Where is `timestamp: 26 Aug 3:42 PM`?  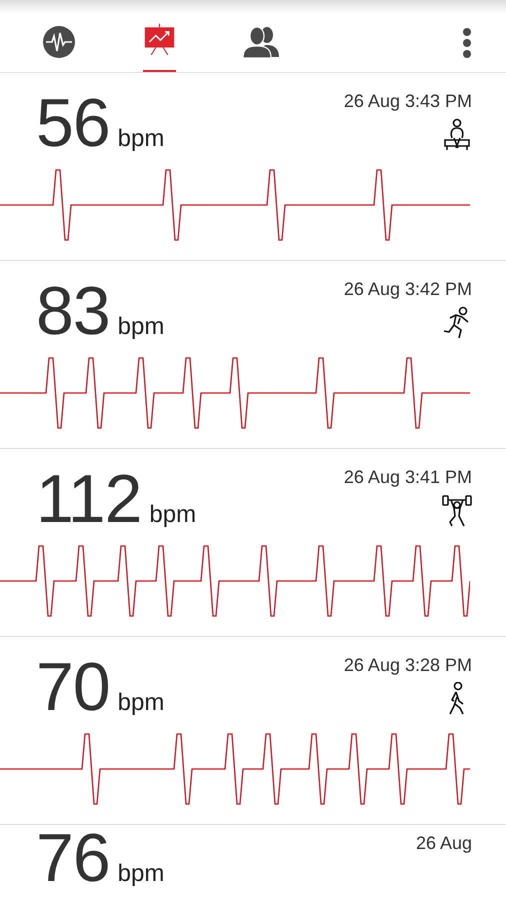
timestamp: 26 Aug 3:42 PM is located at coordinates (408, 289).